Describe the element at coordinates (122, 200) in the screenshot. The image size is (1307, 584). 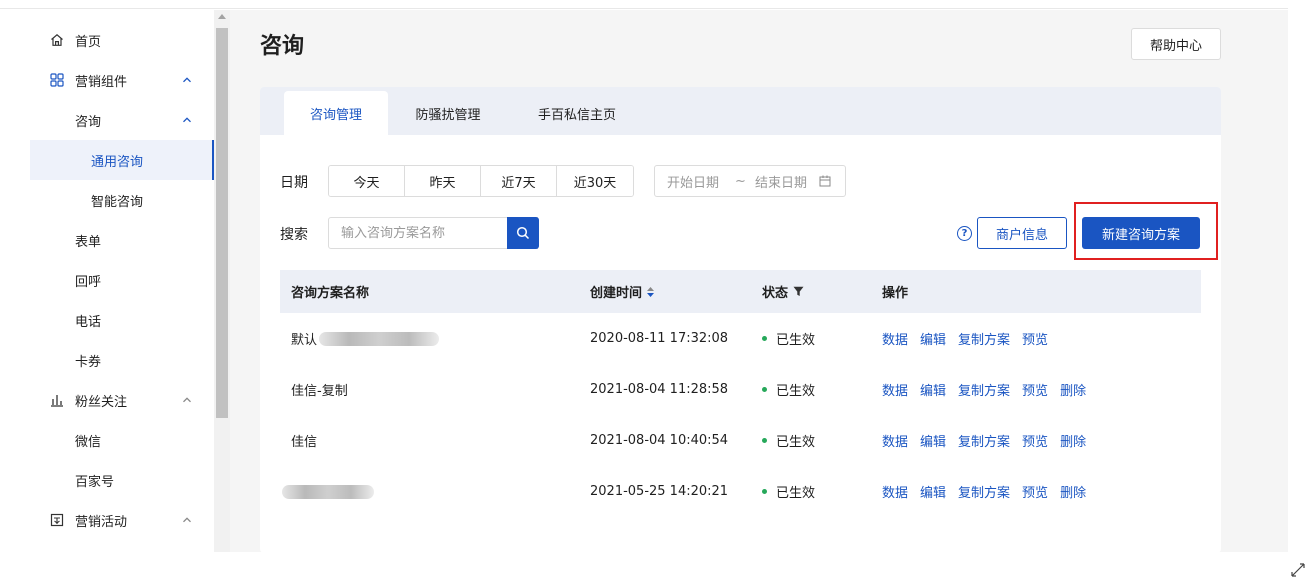
I see `sidebar-item-smart-consult: 智能咨询` at that location.